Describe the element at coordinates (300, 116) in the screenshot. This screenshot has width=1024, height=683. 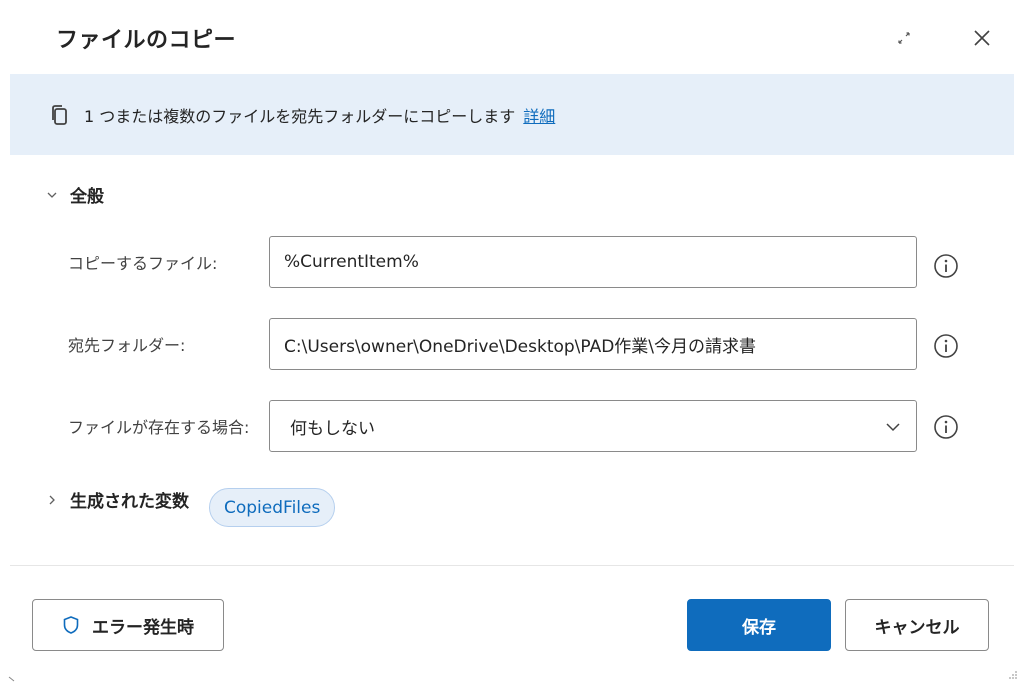
I see `banner-description: 1 つまたは複数のファイルを宛先フォルダーにコピーします` at that location.